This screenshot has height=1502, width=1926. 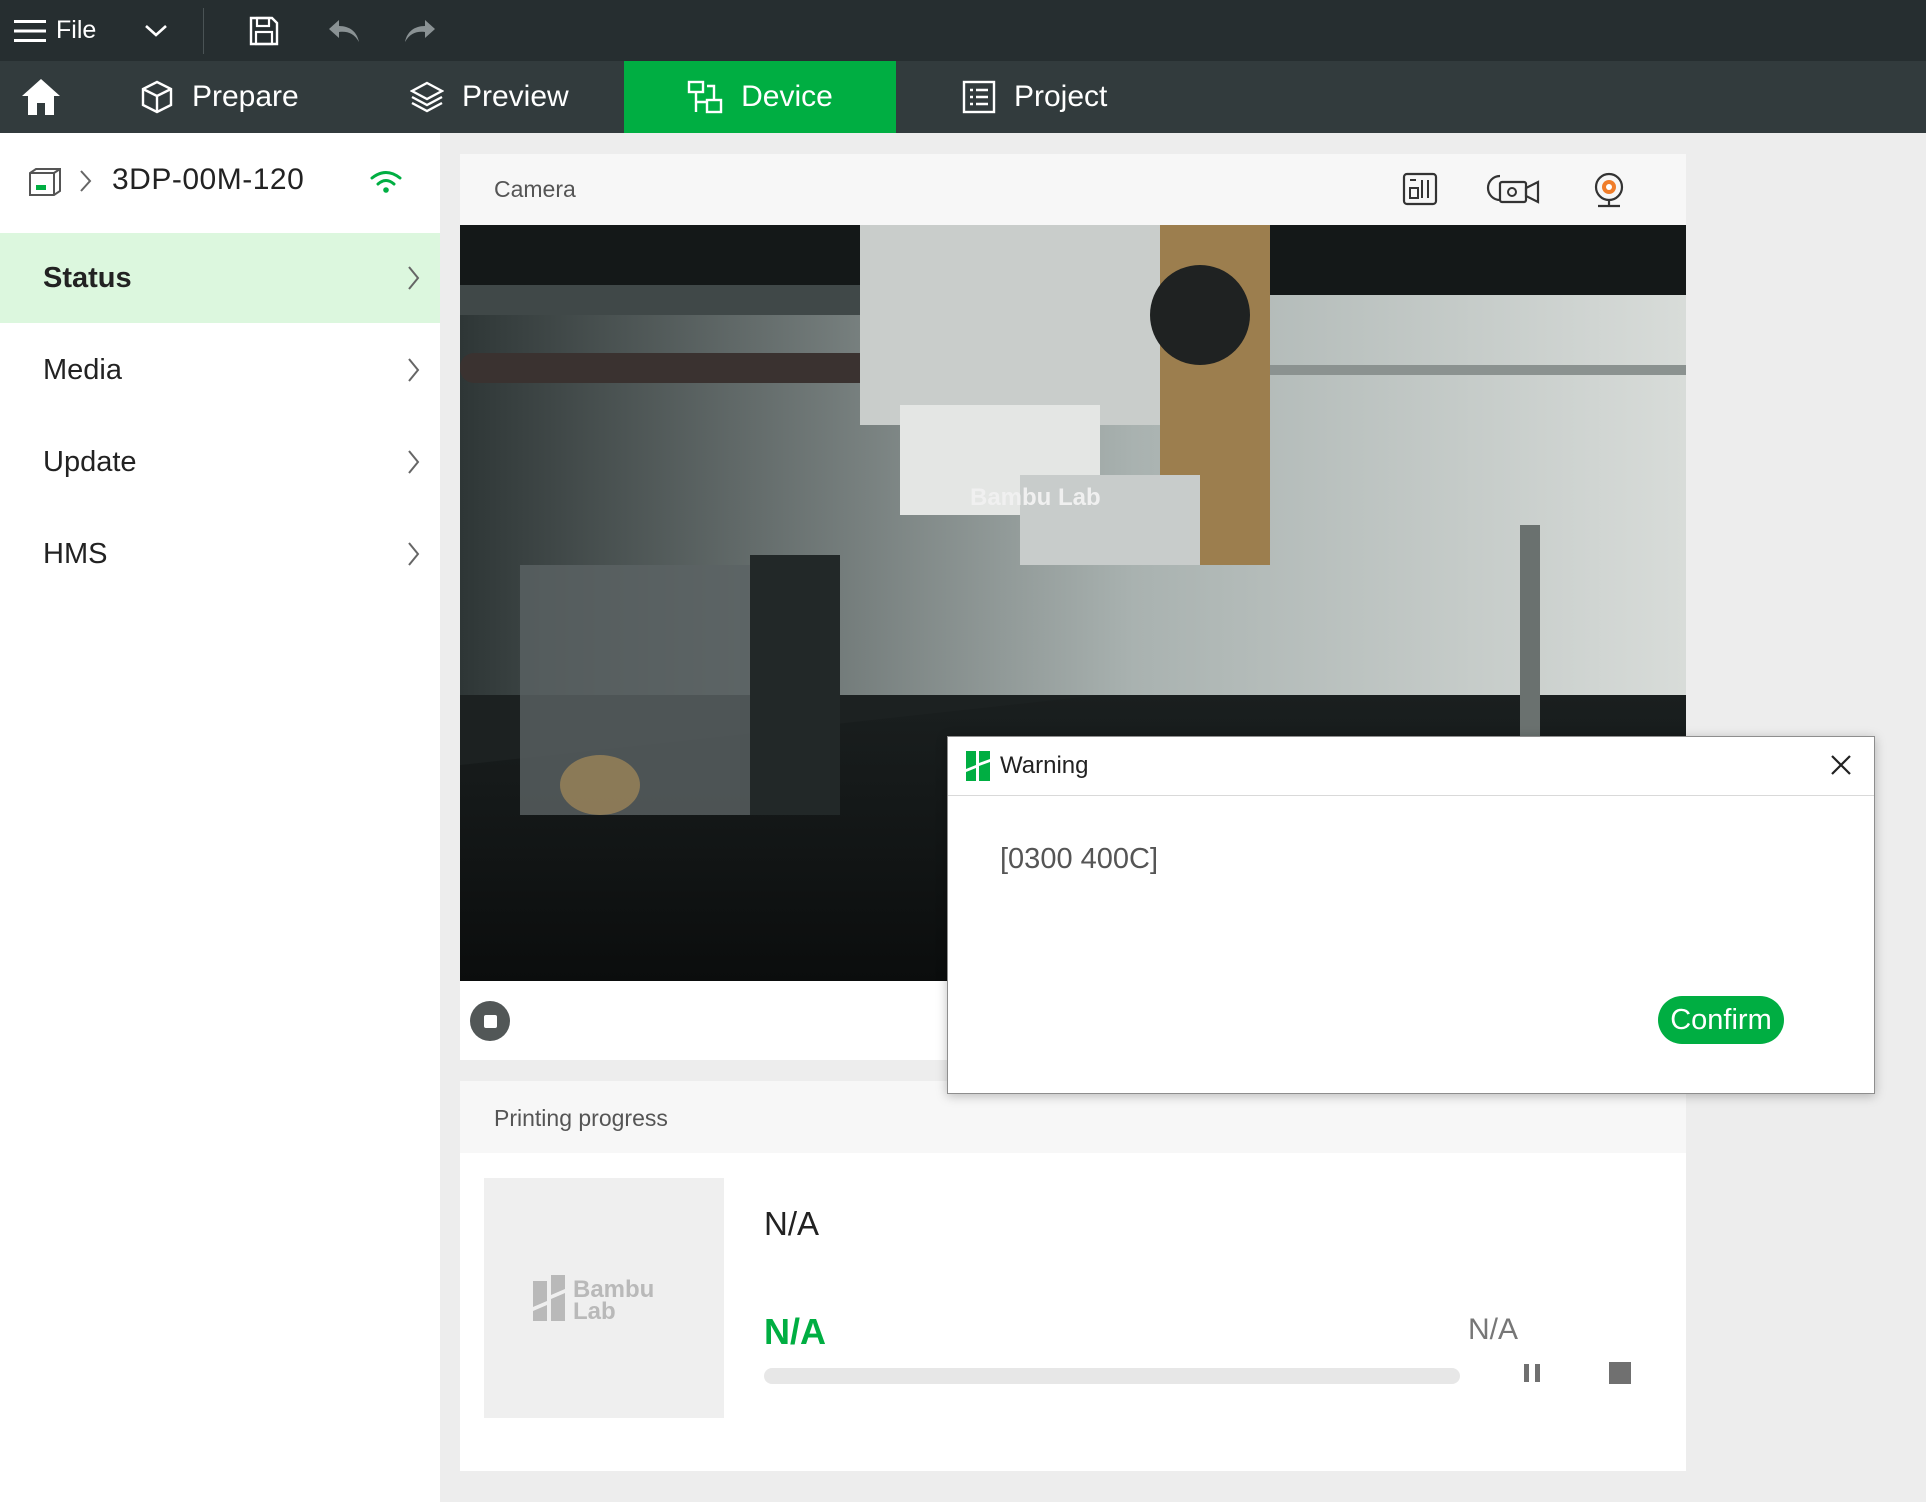 I want to click on stop-button, so click(x=1620, y=1373).